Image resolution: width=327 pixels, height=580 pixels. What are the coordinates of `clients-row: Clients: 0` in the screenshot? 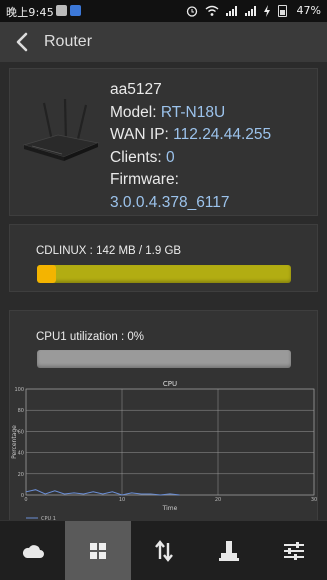 It's located at (190, 158).